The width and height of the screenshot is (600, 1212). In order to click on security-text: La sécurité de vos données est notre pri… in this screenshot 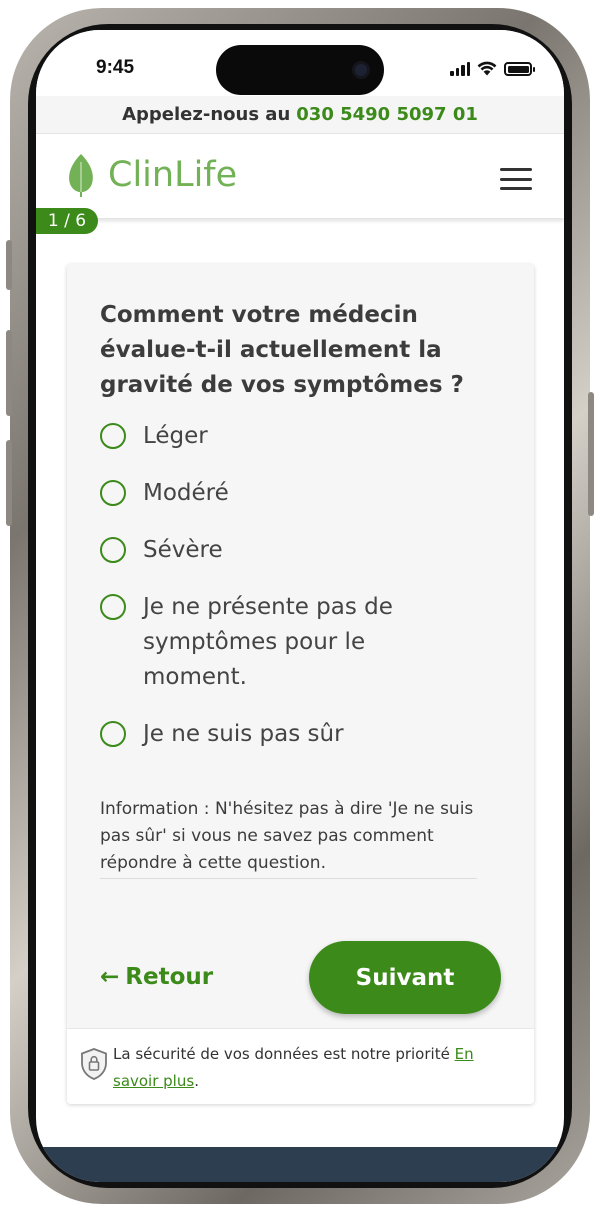, I will do `click(313, 1068)`.